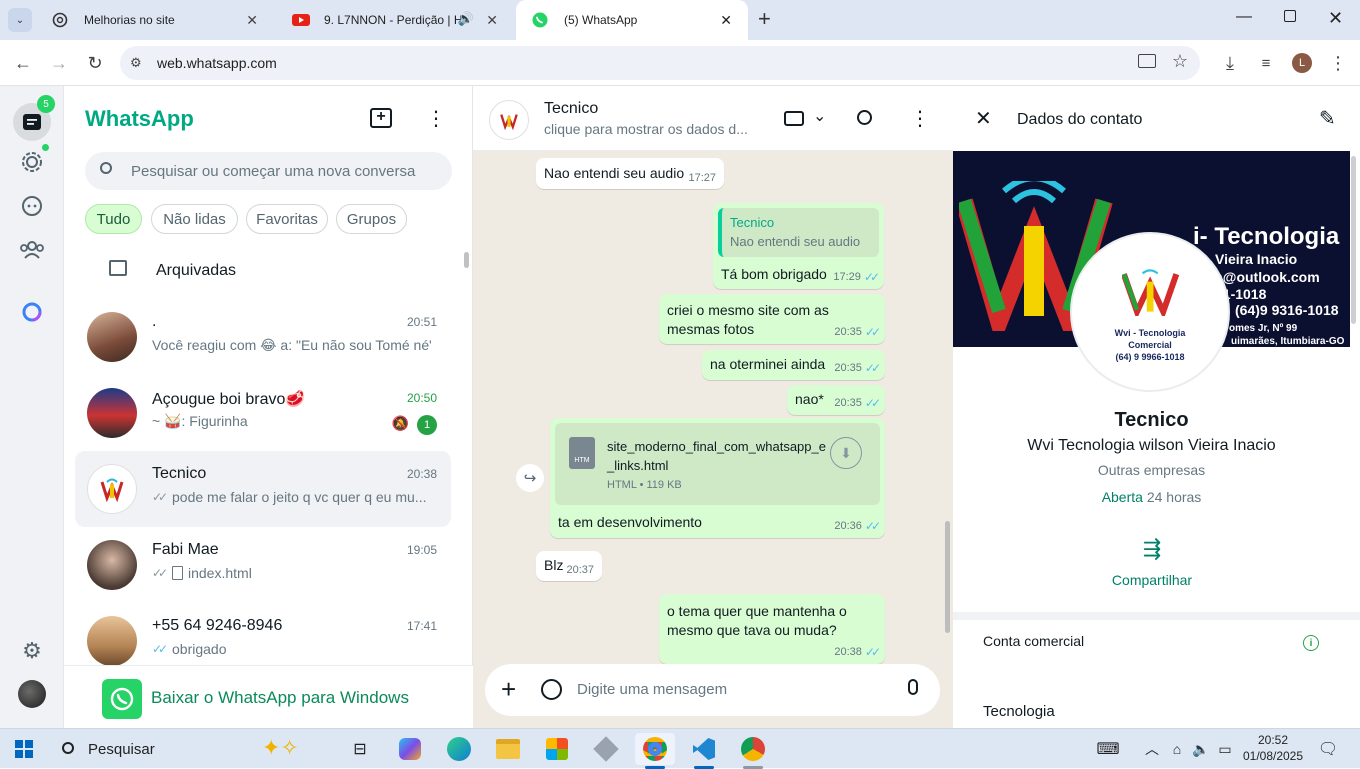 This screenshot has height=769, width=1360. I want to click on chevron-down-icon: ⌄, so click(819, 116).